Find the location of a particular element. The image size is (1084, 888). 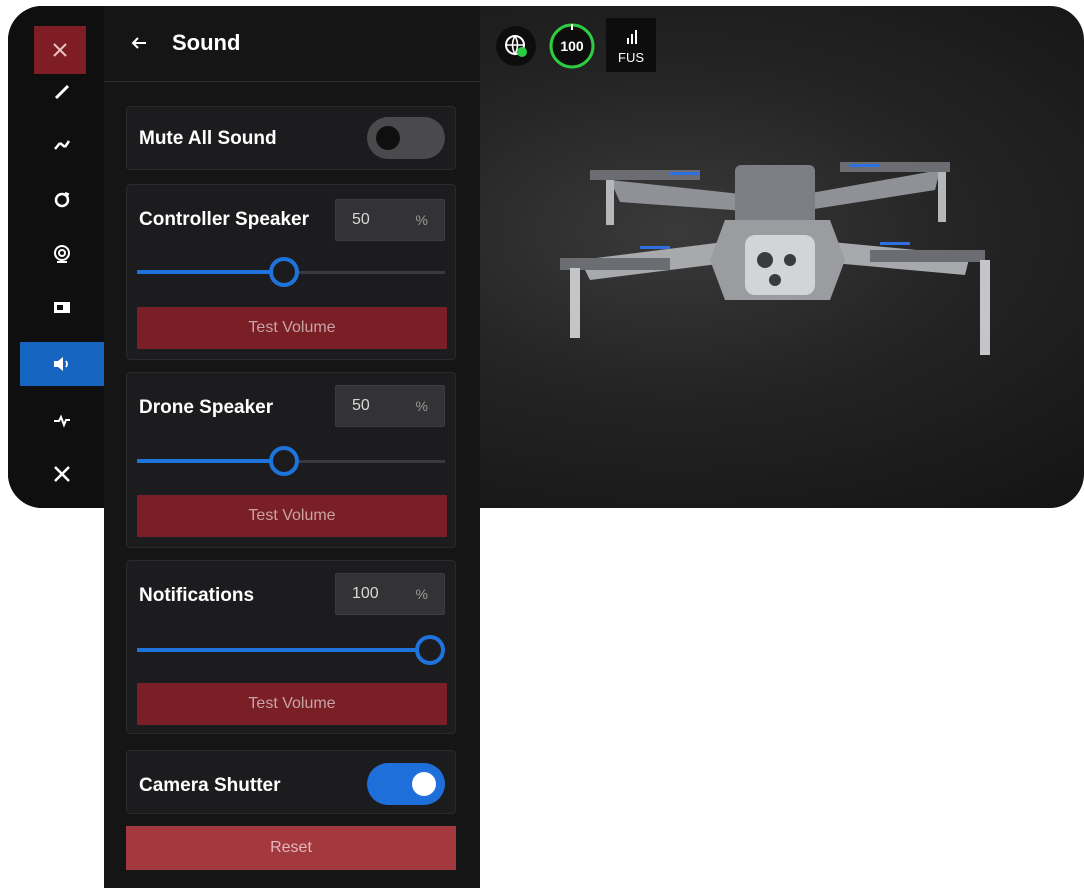

drone-image is located at coordinates (775, 258).